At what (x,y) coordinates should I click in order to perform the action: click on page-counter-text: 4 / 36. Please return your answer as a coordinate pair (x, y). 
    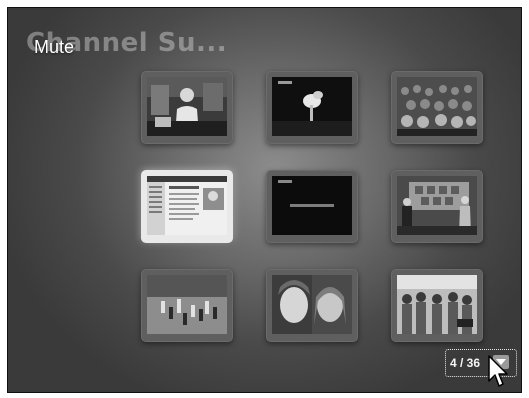
    Looking at the image, I should click on (465, 363).